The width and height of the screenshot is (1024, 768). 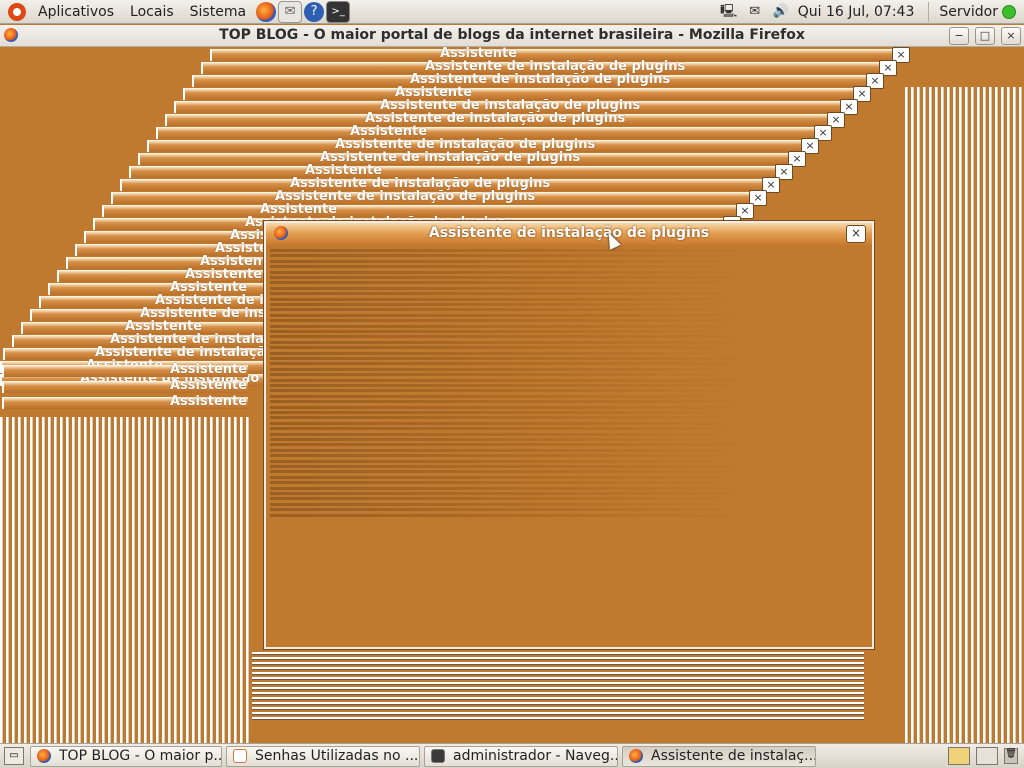 I want to click on mail-icon: ✉, so click(x=290, y=11).